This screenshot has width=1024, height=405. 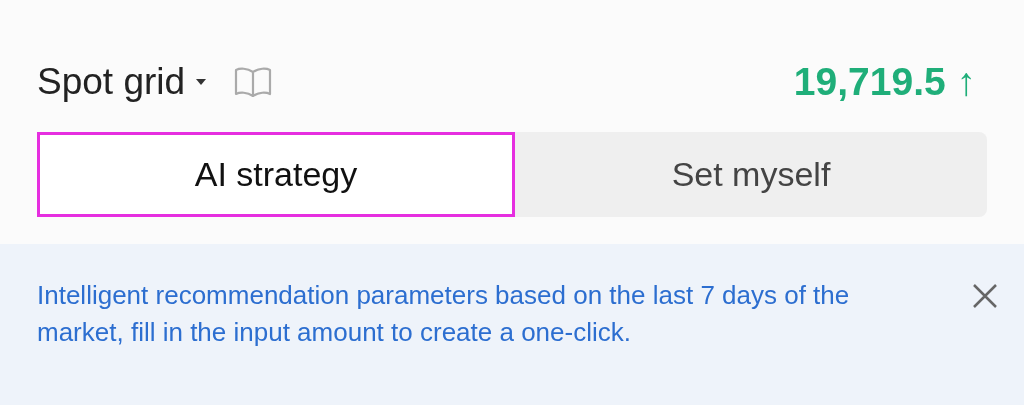 What do you see at coordinates (201, 82) in the screenshot?
I see `caret-icon` at bounding box center [201, 82].